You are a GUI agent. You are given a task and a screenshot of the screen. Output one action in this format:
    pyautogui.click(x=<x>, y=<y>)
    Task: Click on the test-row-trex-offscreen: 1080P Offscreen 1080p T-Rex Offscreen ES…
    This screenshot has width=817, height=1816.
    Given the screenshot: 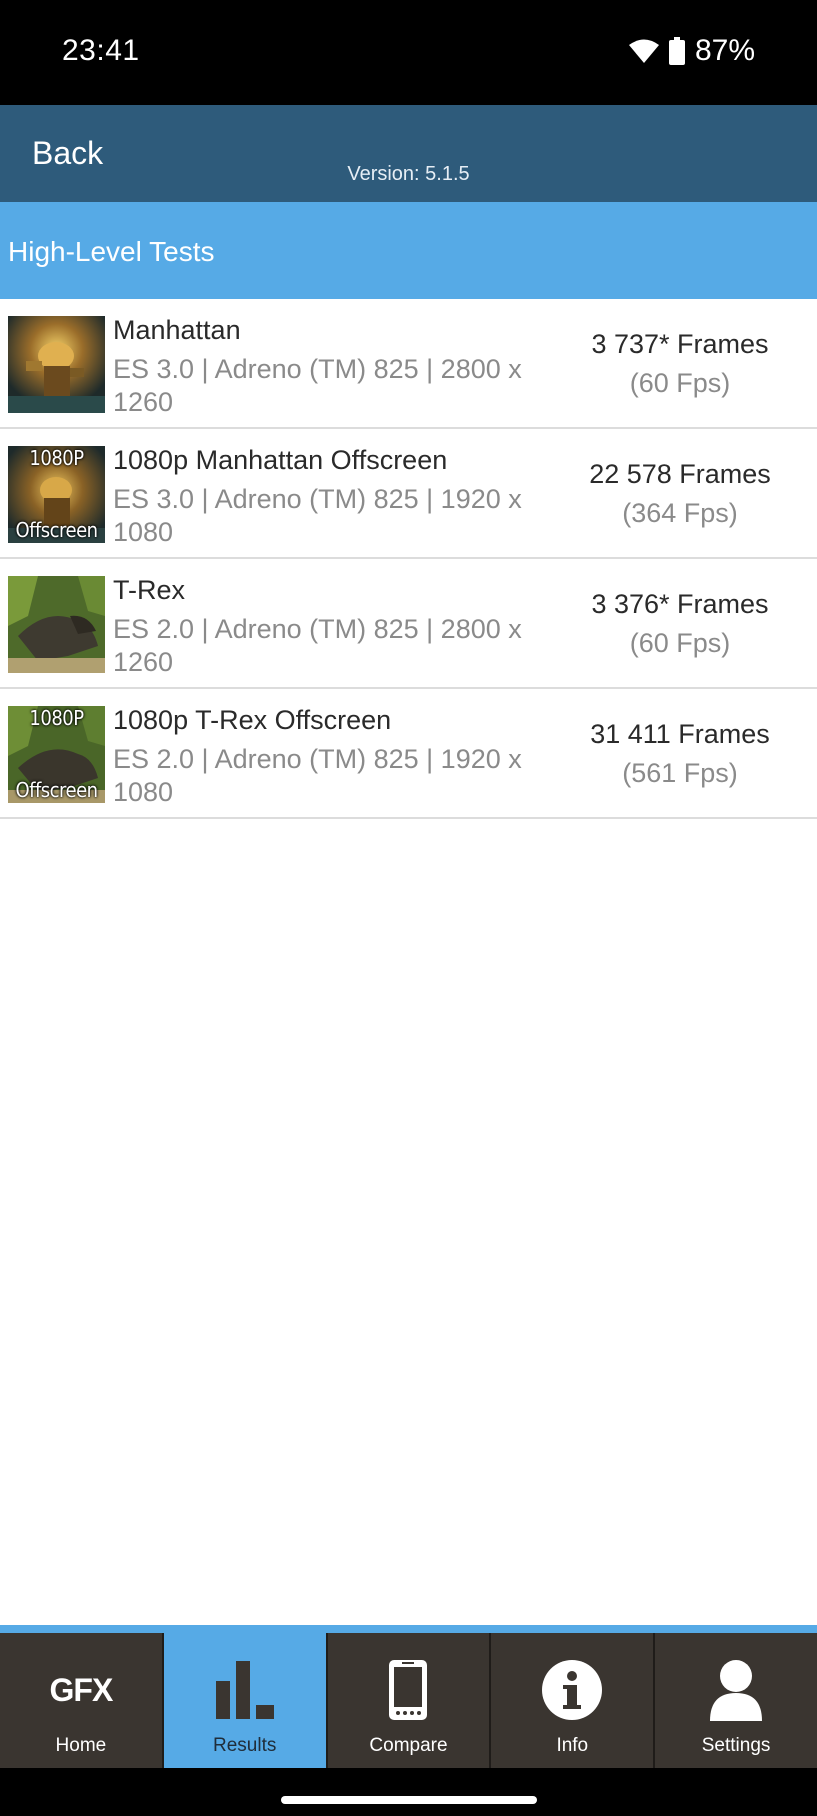 What is the action you would take?
    pyautogui.click(x=408, y=754)
    